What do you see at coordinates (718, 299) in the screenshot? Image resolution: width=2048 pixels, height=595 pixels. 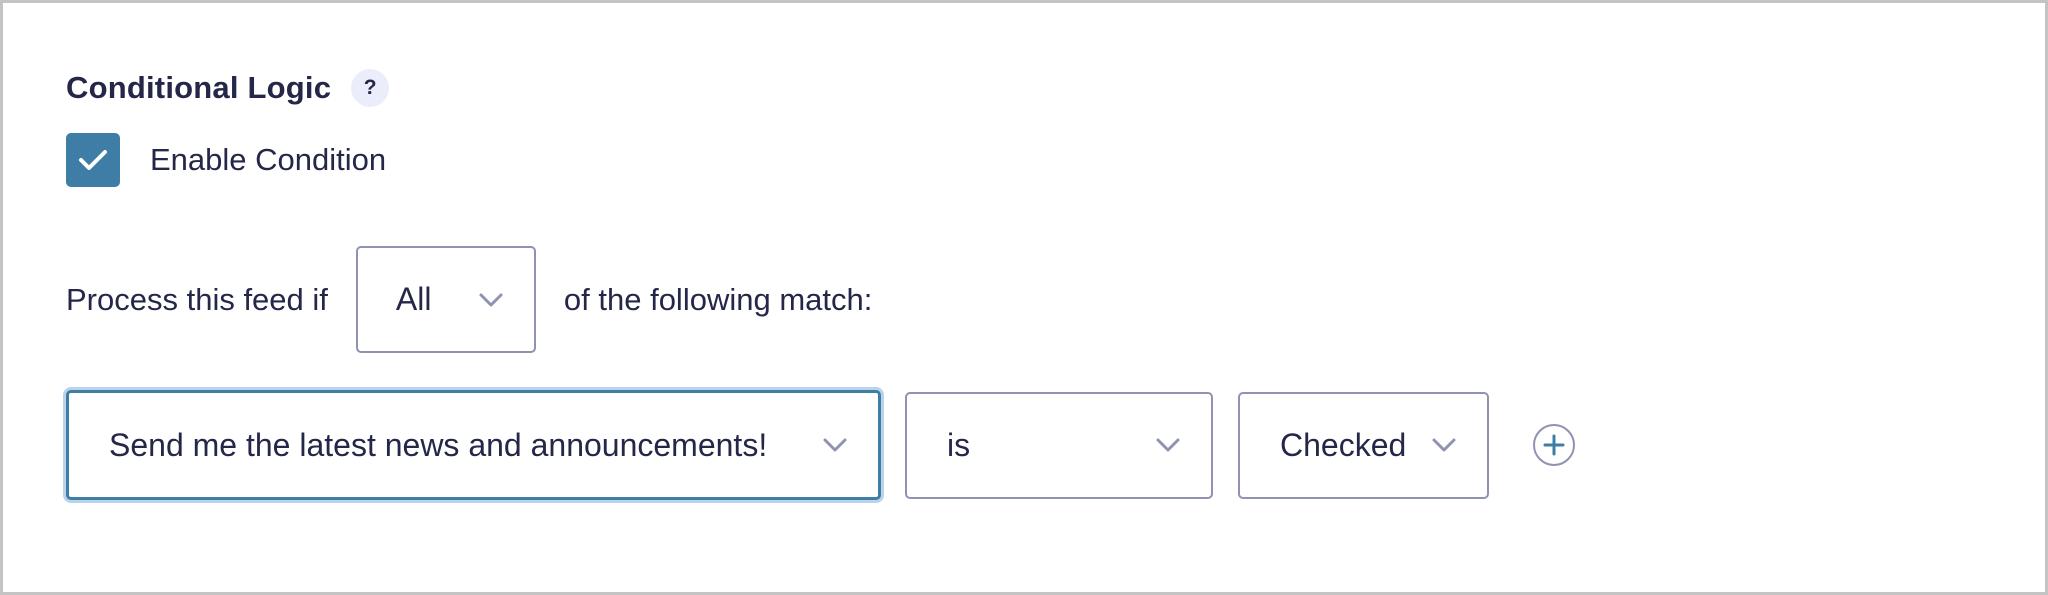 I see `process-suffix-text: of the following match:` at bounding box center [718, 299].